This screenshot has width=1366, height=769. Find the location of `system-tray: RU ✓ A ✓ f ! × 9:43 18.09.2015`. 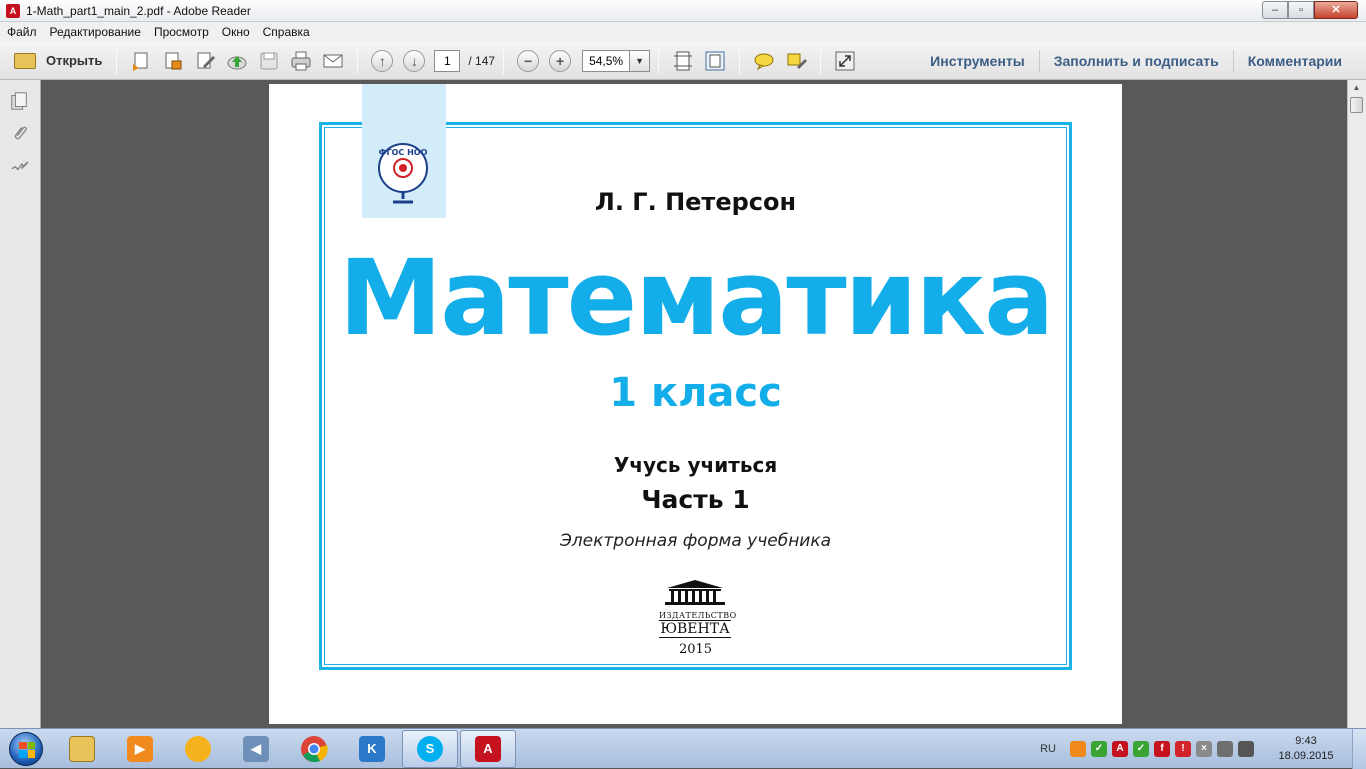

system-tray: RU ✓ A ✓ f ! × 9:43 18.09.2015 is located at coordinates (1203, 749).